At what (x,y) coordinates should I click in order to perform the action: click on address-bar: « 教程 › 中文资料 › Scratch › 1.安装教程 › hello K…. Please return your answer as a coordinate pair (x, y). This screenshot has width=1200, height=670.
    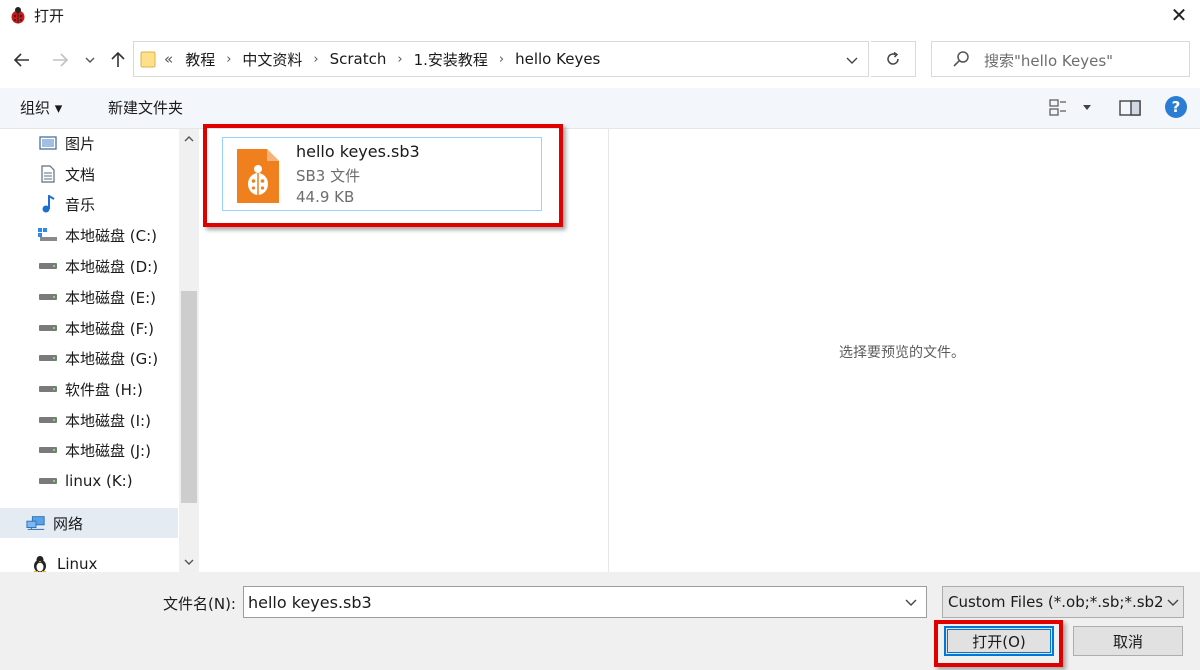
    Looking at the image, I should click on (501, 59).